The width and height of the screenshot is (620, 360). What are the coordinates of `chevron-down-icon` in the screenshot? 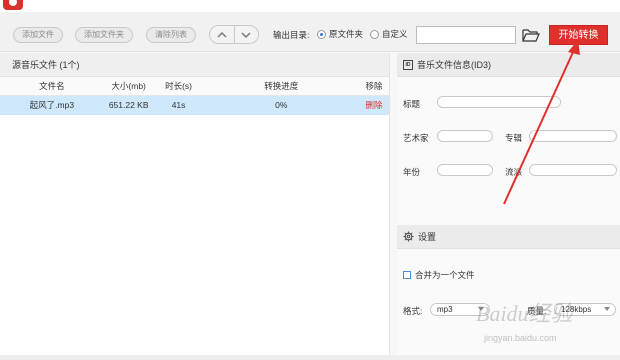 It's located at (246, 34).